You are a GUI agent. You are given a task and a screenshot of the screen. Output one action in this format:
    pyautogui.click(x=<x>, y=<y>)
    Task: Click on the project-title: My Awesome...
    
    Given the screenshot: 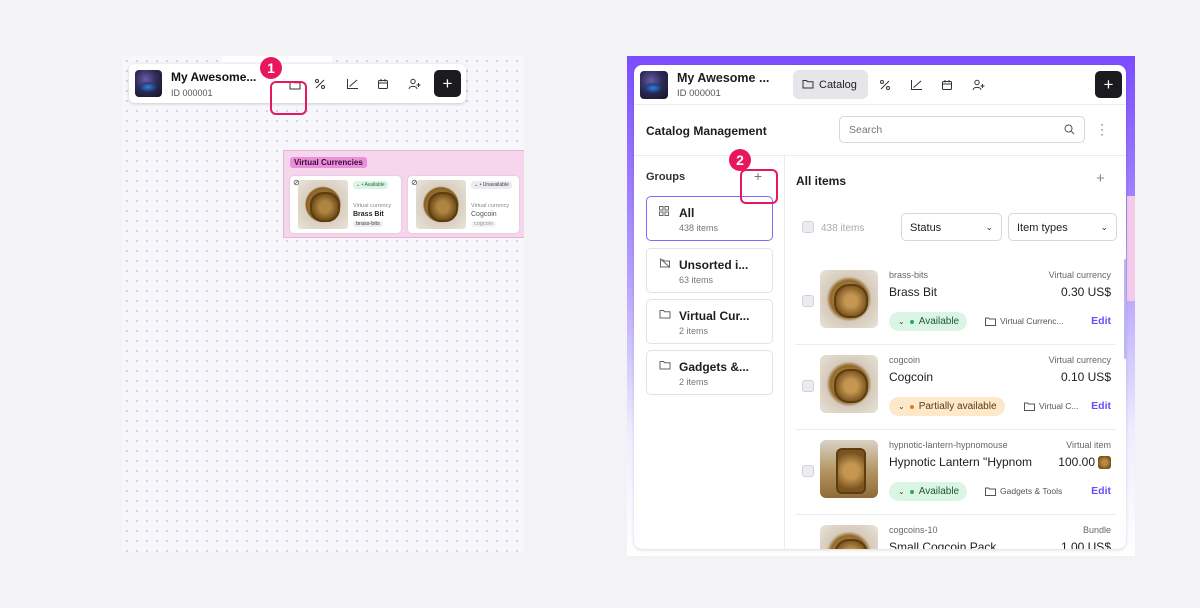 What is the action you would take?
    pyautogui.click(x=214, y=77)
    